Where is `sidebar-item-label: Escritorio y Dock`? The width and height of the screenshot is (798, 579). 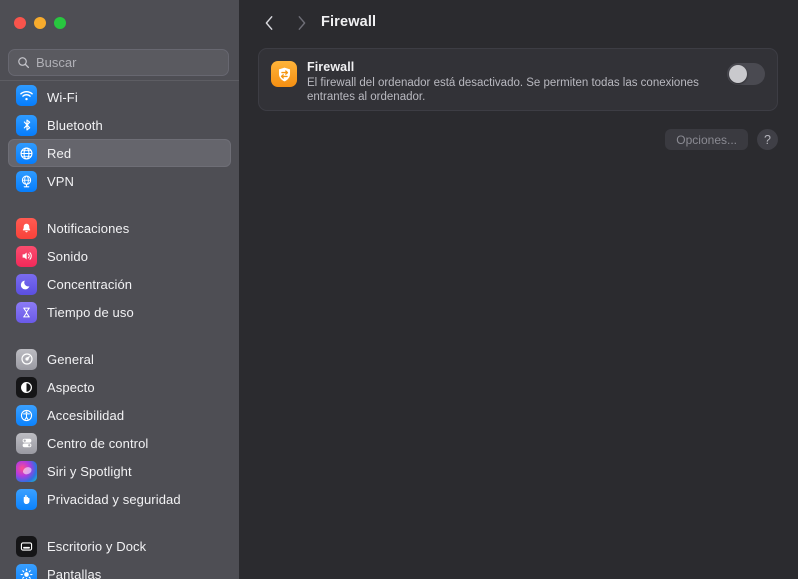
sidebar-item-label: Escritorio y Dock is located at coordinates (97, 546).